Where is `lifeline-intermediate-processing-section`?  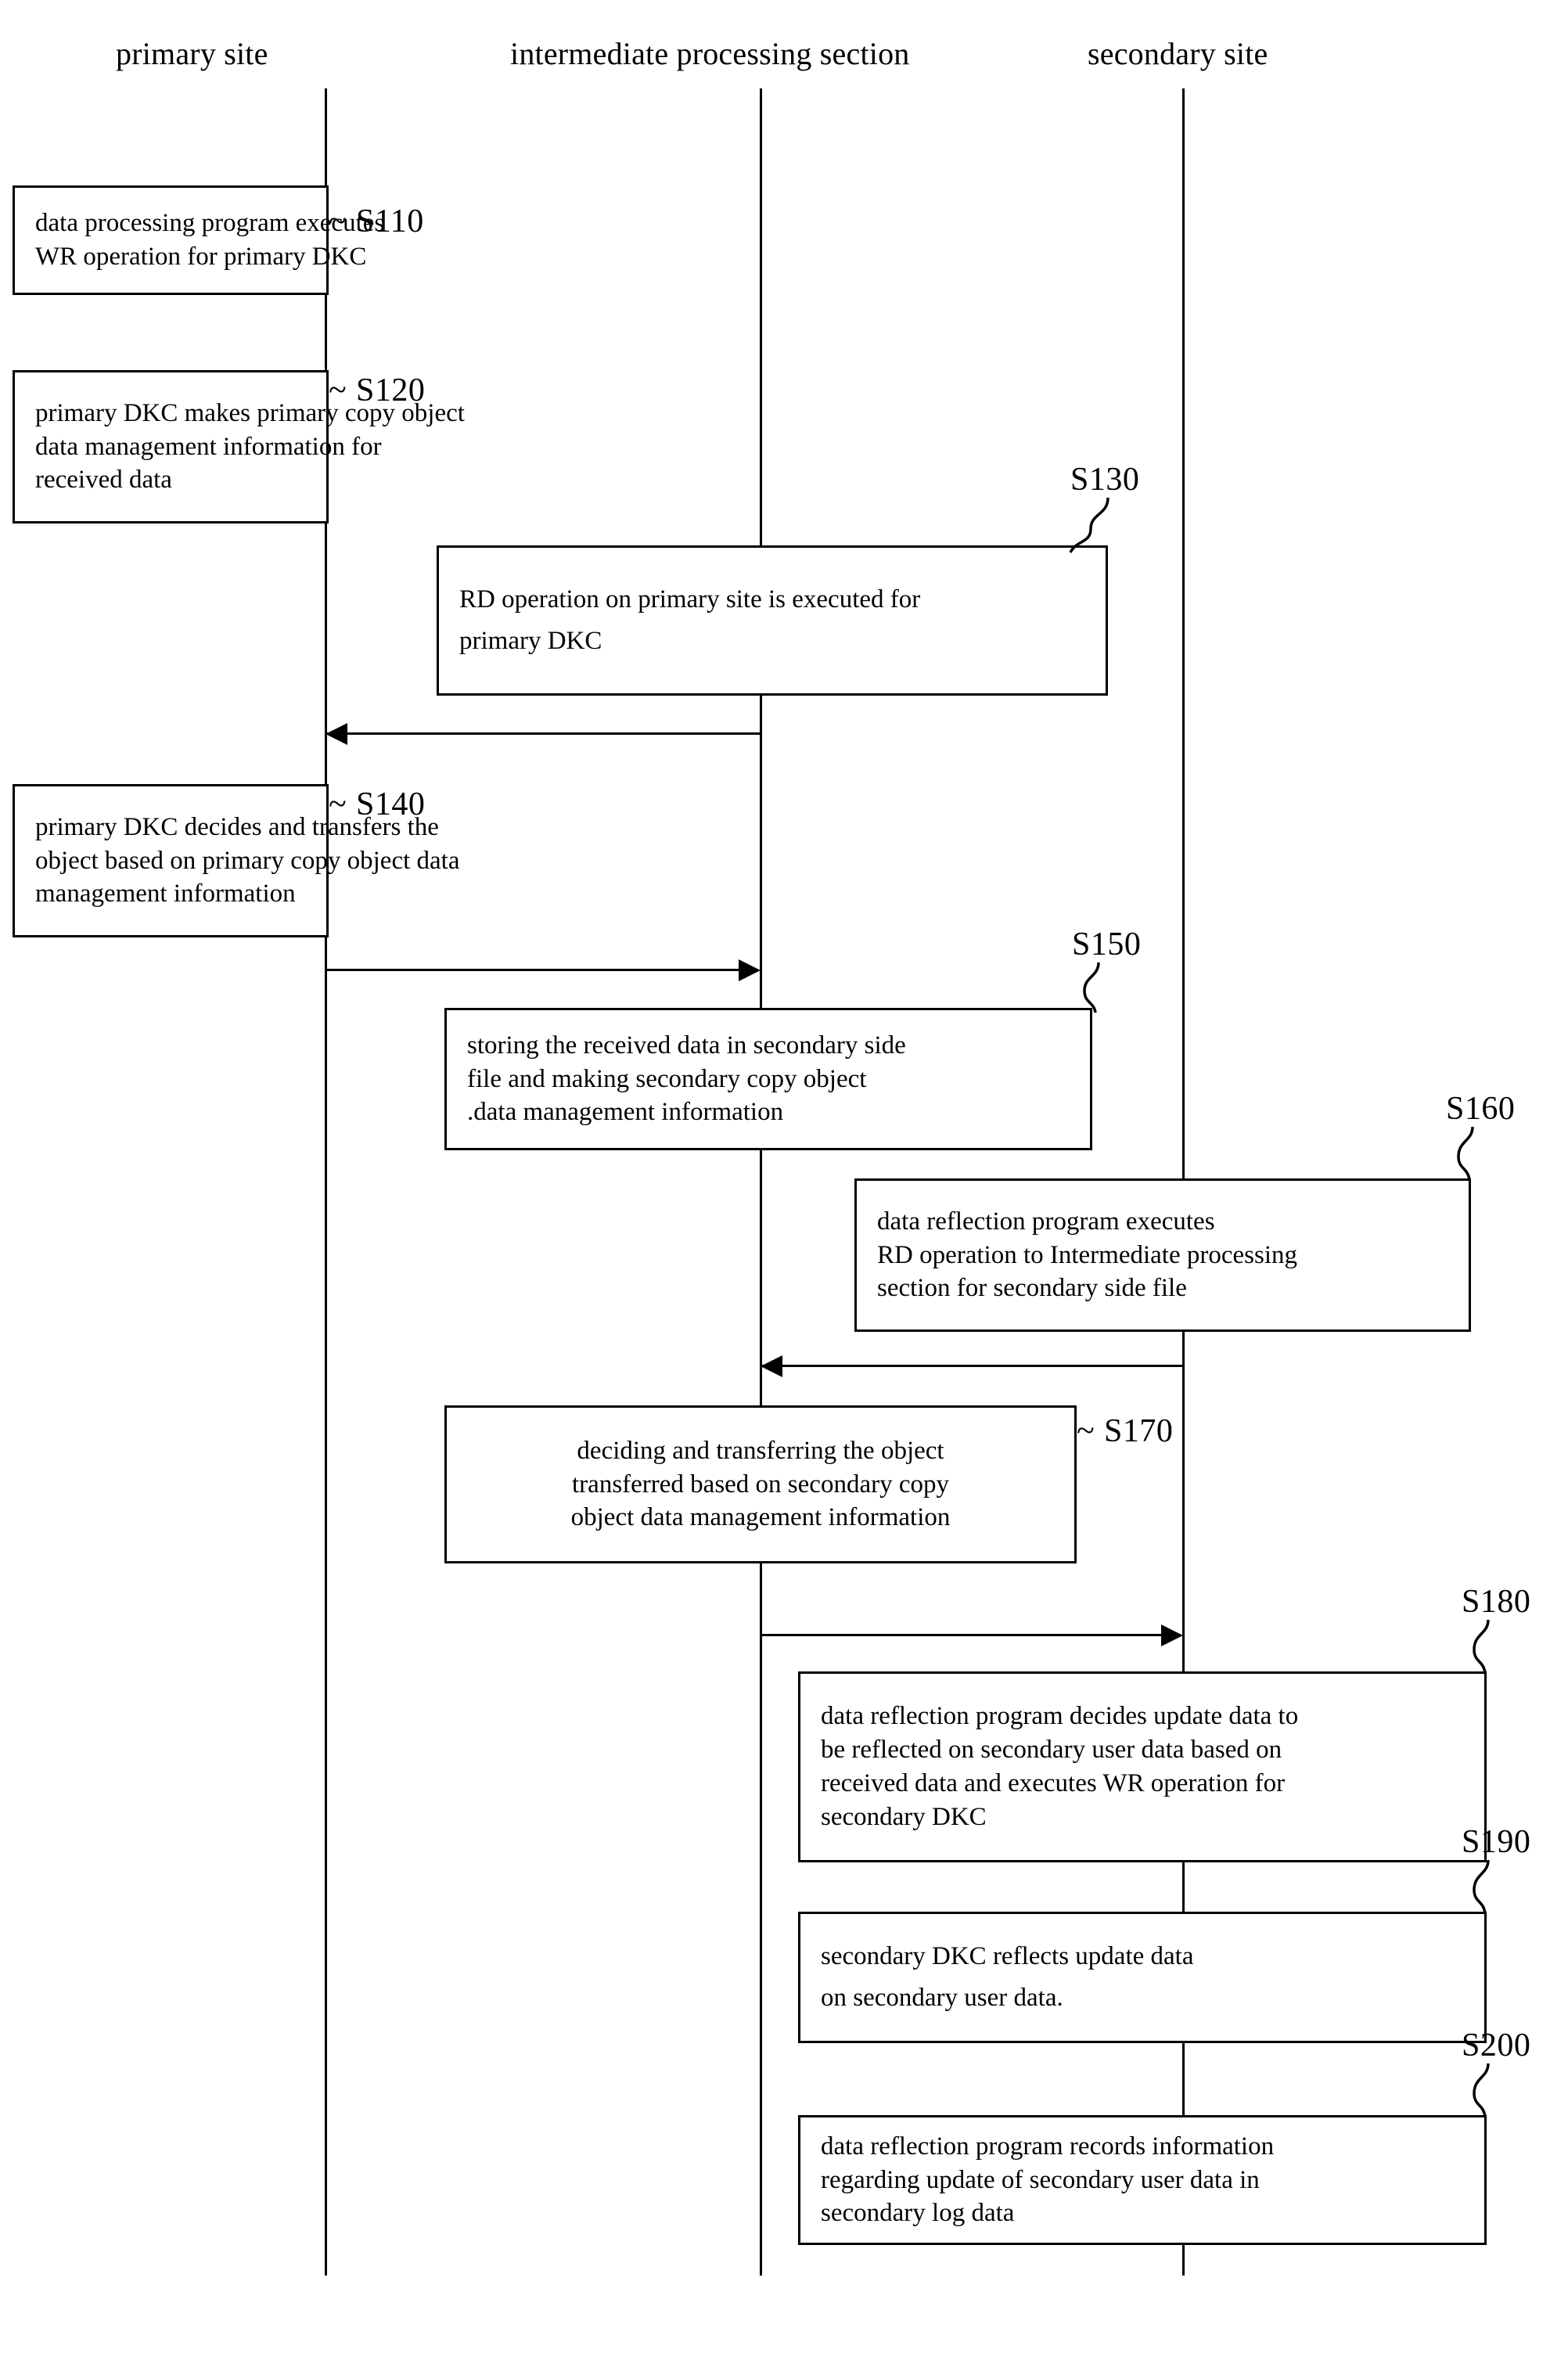 lifeline-intermediate-processing-section is located at coordinates (761, 1182).